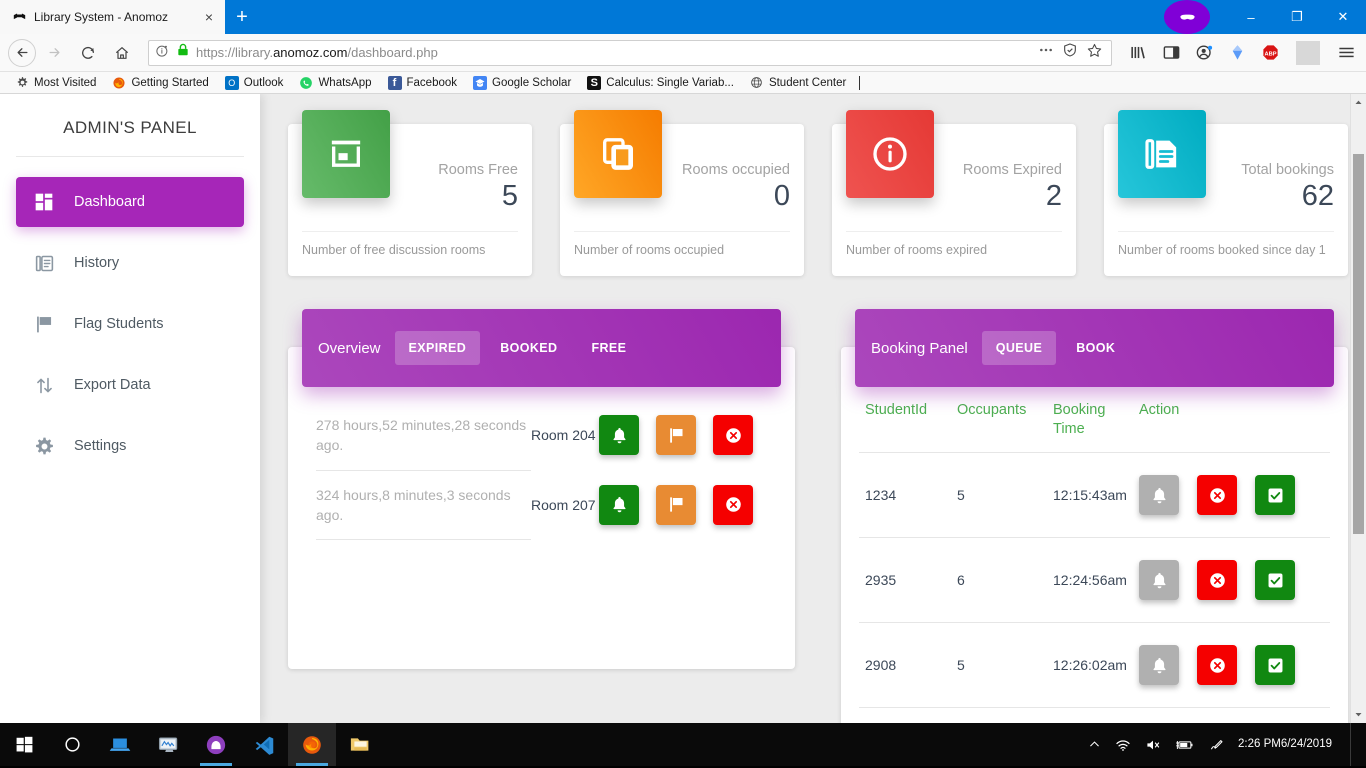  I want to click on library-icon, so click(1138, 53).